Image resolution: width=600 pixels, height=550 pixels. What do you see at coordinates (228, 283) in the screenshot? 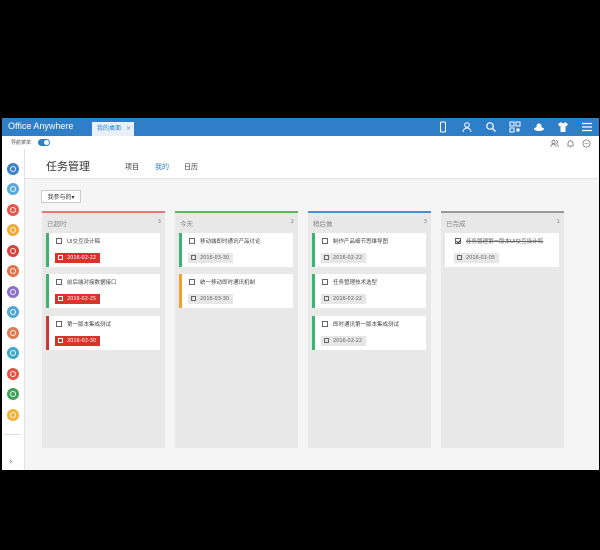
I see `task-title: 统一移动即时通讯机制` at bounding box center [228, 283].